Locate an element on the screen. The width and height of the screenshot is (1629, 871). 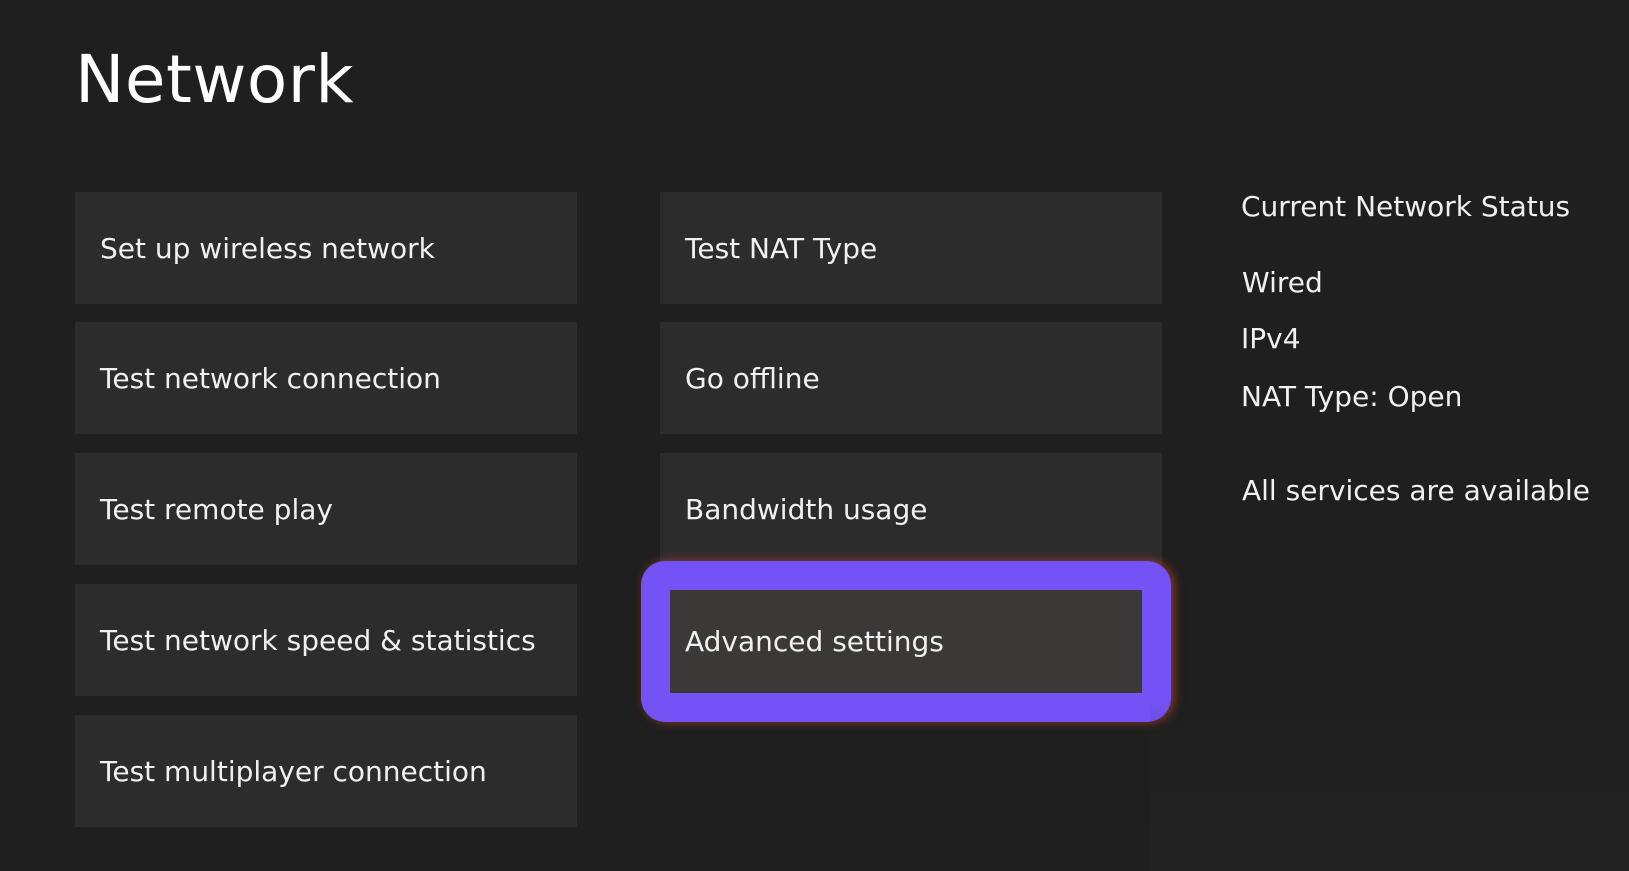
test-network-speed-button: Test network speed & statistics is located at coordinates (326, 640).